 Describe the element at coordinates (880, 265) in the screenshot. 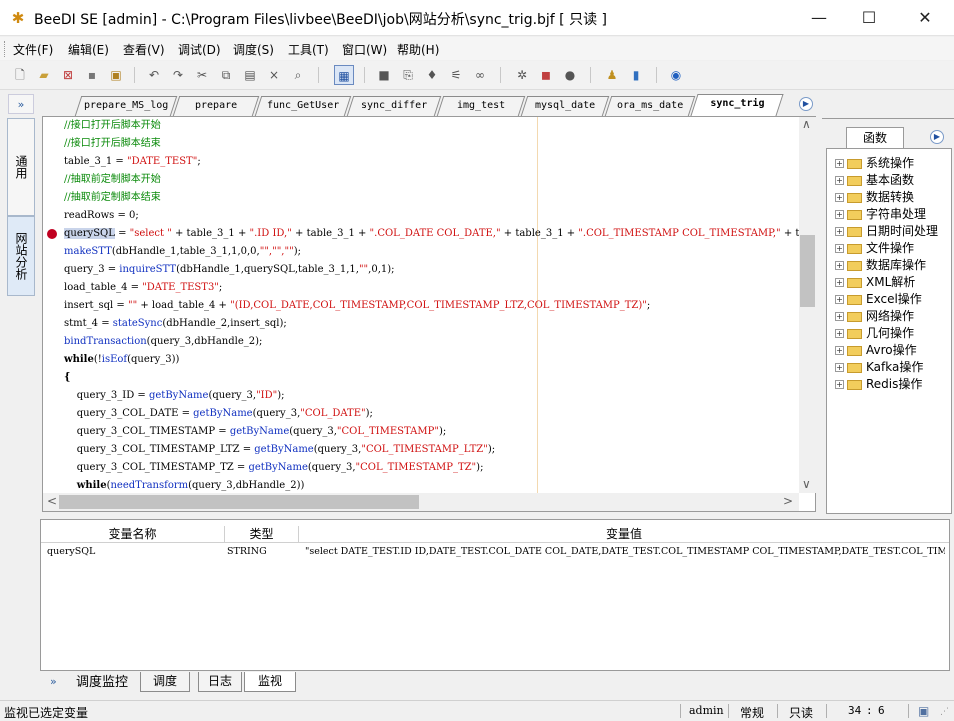

I see `tree-item: + 数据库操作` at that location.